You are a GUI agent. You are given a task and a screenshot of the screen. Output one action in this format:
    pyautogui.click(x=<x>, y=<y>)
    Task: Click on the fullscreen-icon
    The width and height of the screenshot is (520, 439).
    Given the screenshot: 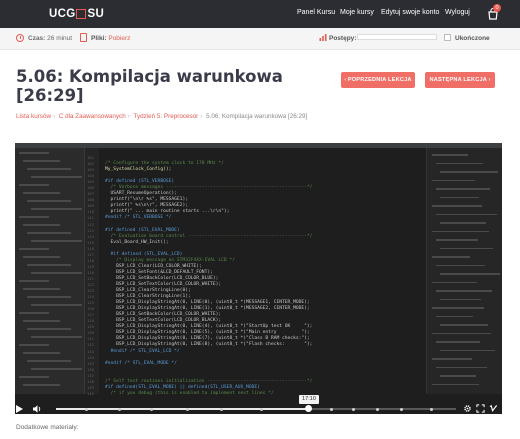 What is the action you would take?
    pyautogui.click(x=480, y=408)
    